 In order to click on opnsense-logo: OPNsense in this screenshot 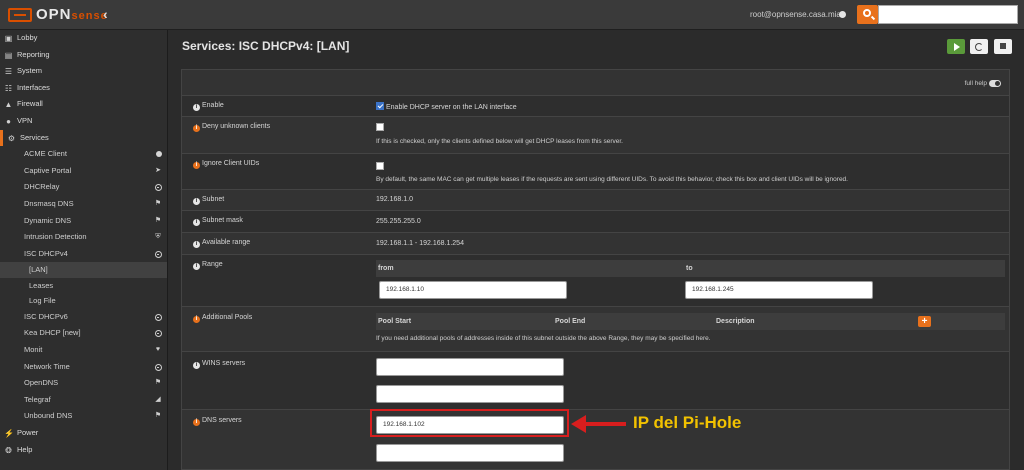, I will do `click(57, 15)`.